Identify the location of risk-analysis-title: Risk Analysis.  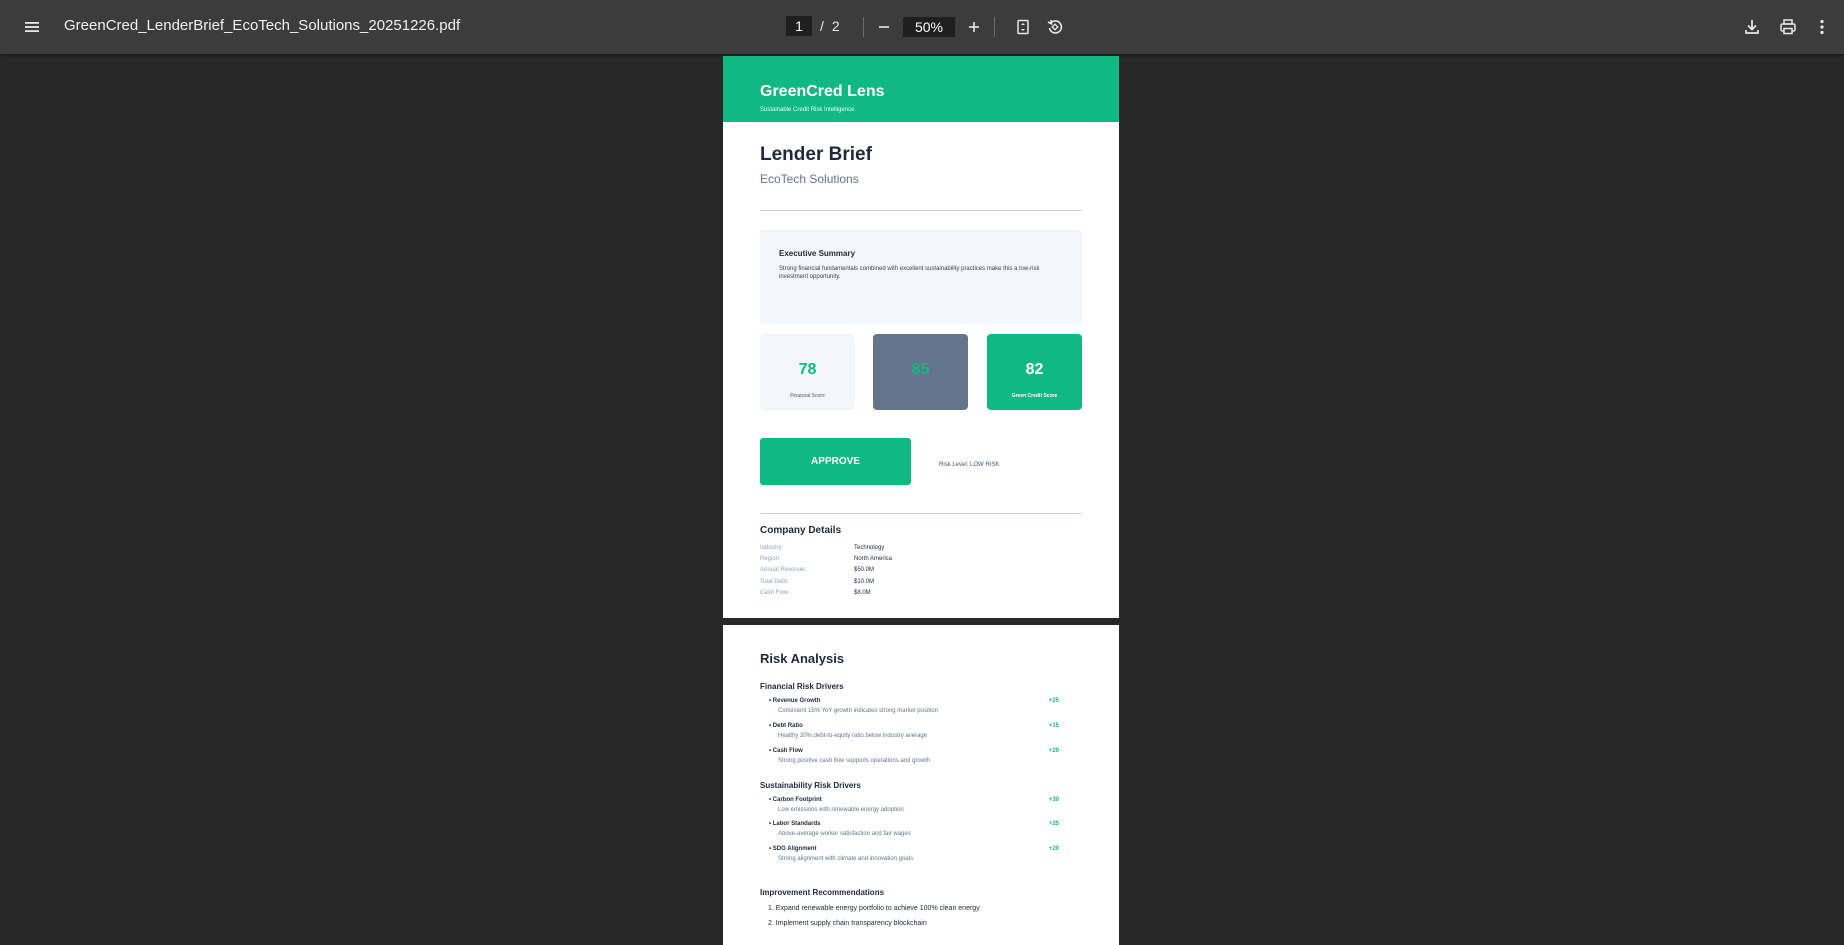
(802, 658).